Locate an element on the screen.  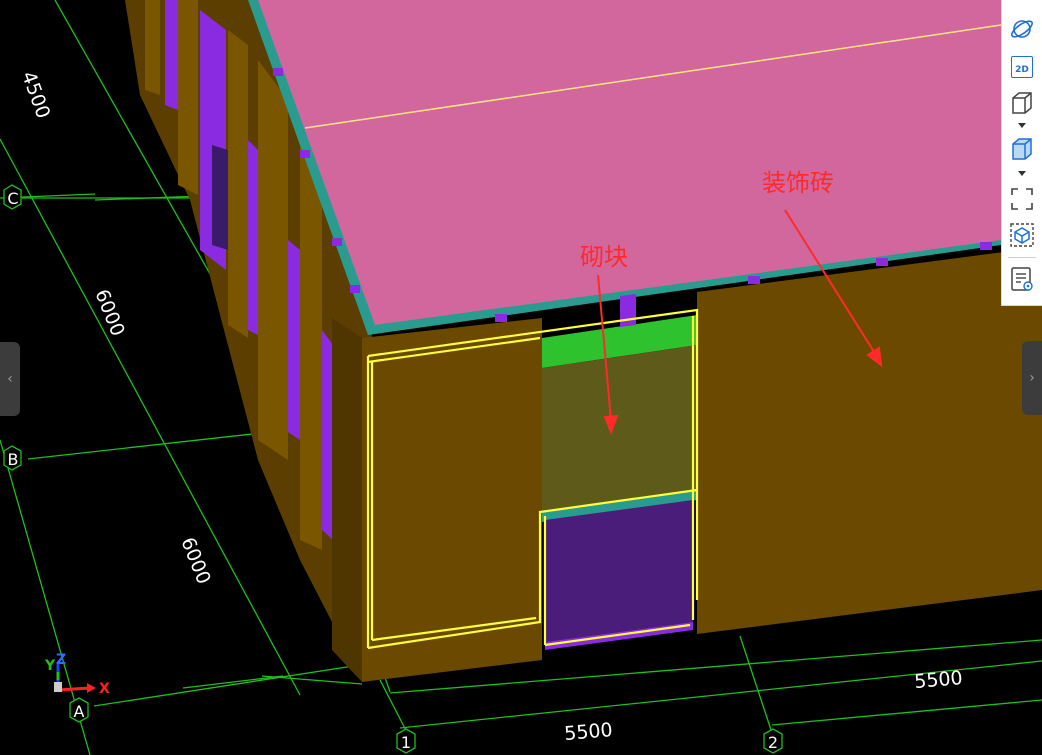
axis-y-label: Y is located at coordinates (50, 666).